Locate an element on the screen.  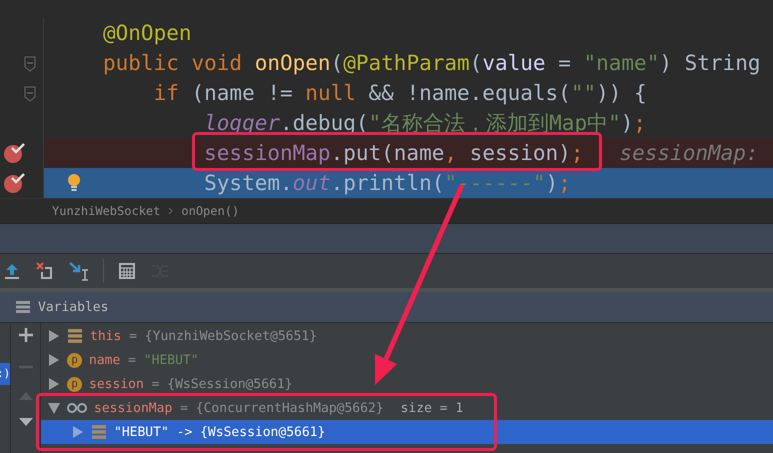
variable-value: {YunzhiWebSocket@5651} is located at coordinates (230, 336).